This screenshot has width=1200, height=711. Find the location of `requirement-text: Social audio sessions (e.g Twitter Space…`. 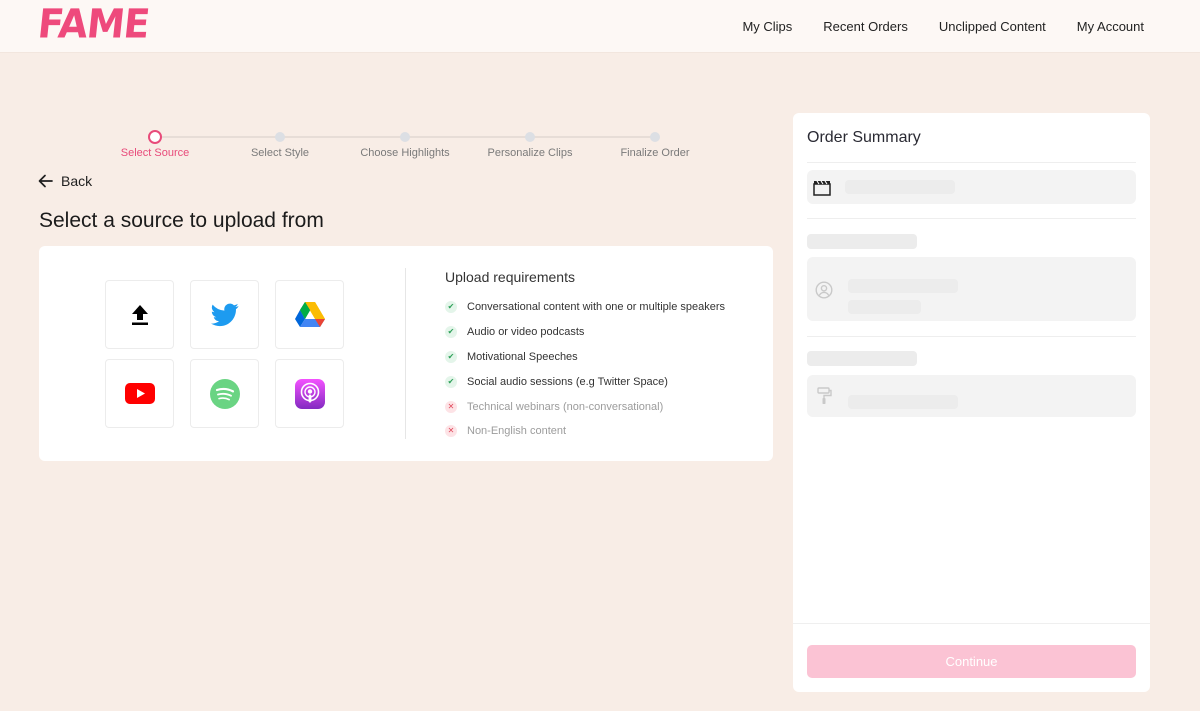

requirement-text: Social audio sessions (e.g Twitter Space… is located at coordinates (567, 381).